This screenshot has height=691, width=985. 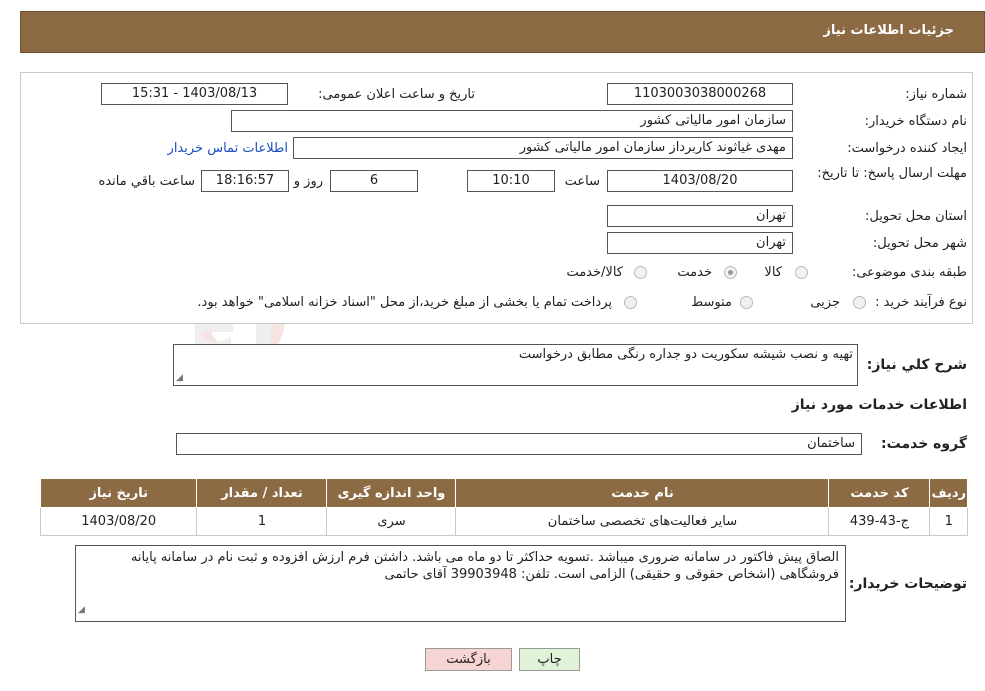 What do you see at coordinates (549, 659) in the screenshot?
I see `print-button: چاپ` at bounding box center [549, 659].